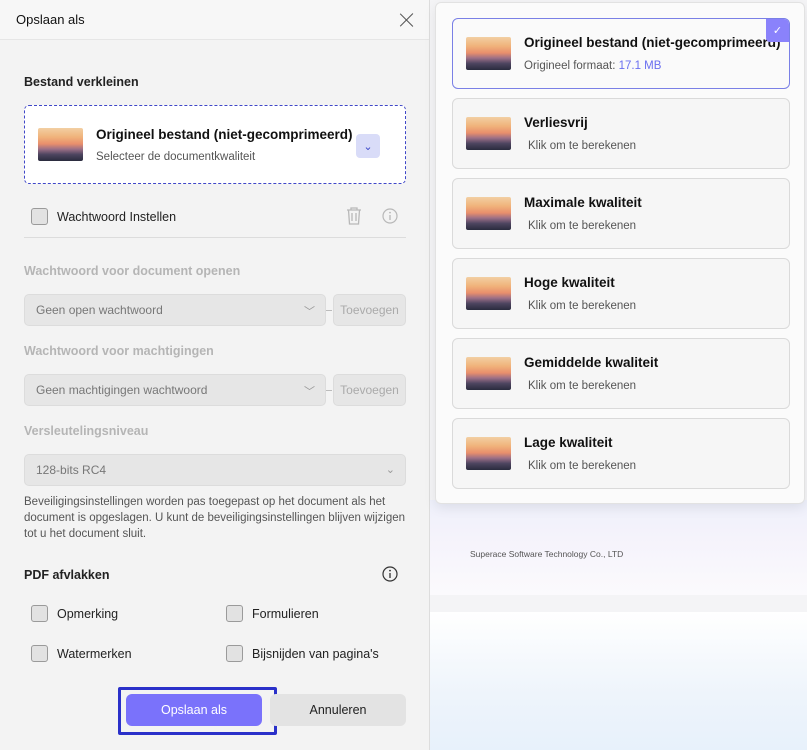 This screenshot has height=750, width=807. What do you see at coordinates (777, 30) in the screenshot?
I see `checkmark-icon: ✓` at bounding box center [777, 30].